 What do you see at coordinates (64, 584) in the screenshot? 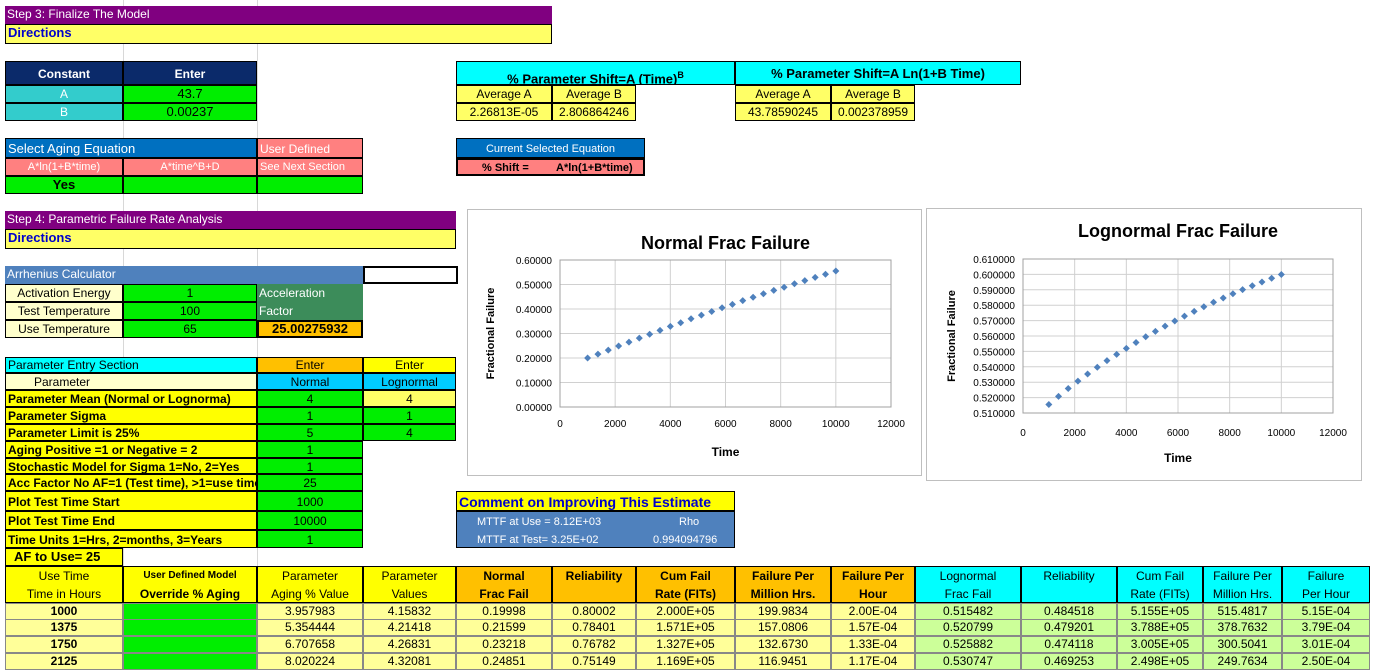
I see `table-header-cell: Use Time Time in Hours` at bounding box center [64, 584].